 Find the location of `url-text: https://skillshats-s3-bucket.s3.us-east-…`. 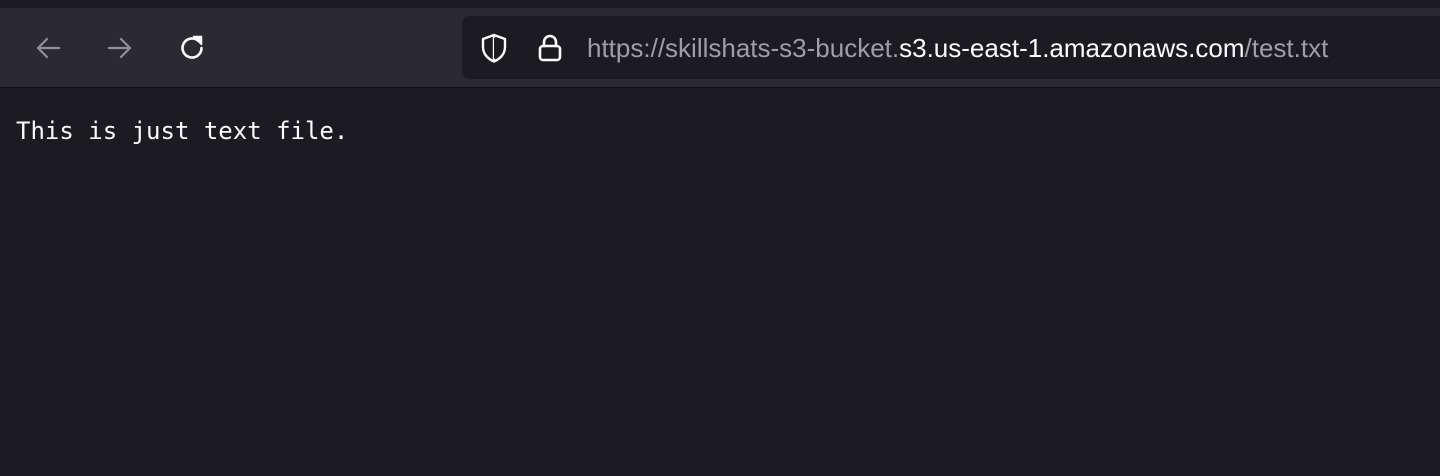

url-text: https://skillshats-s3-bucket.s3.us-east-… is located at coordinates (957, 48).